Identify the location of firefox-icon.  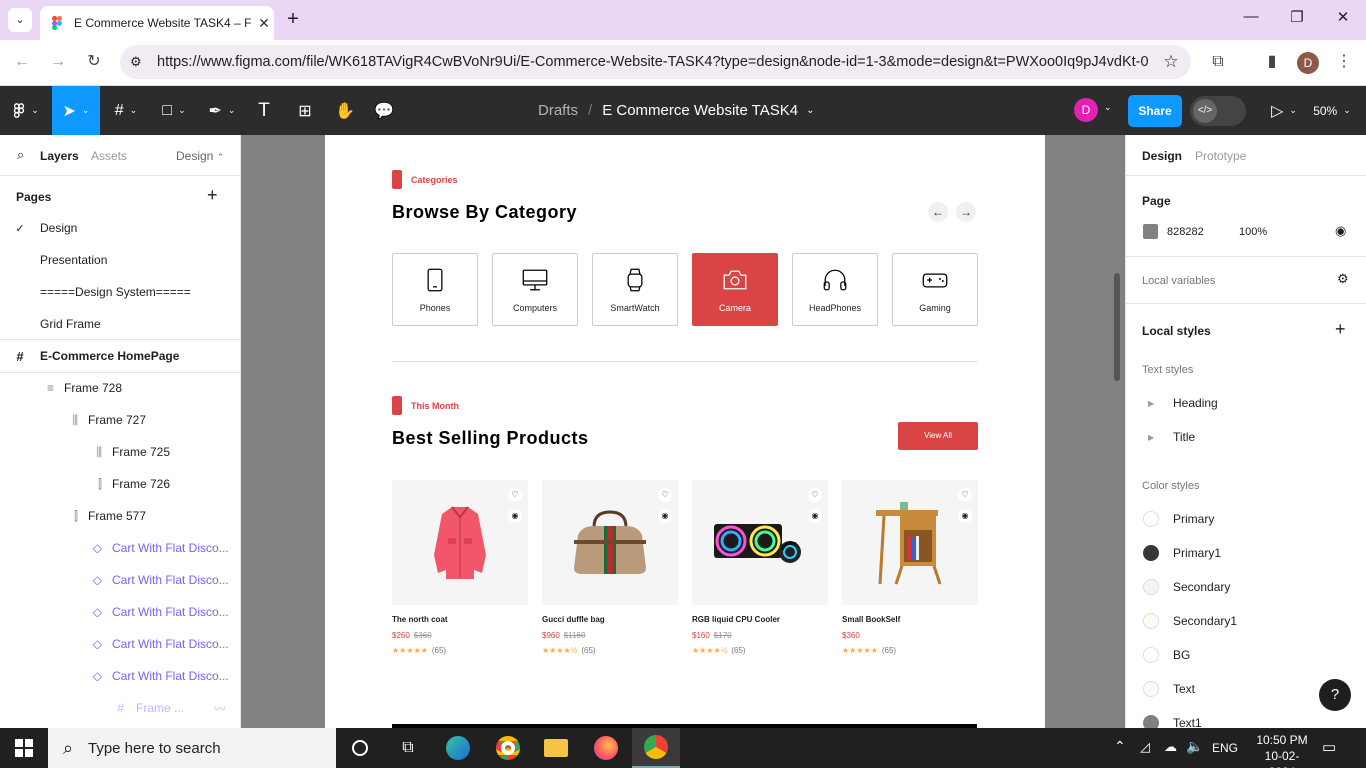
(606, 748).